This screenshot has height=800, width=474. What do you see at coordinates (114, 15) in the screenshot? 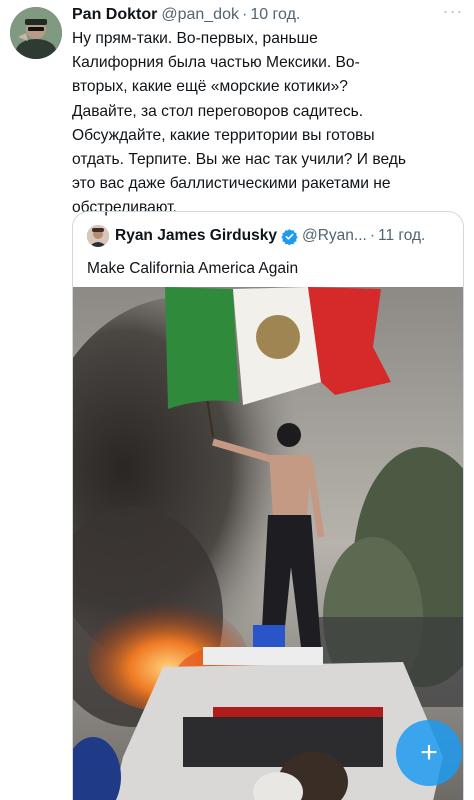
I see `author-name: Pan Doktor` at bounding box center [114, 15].